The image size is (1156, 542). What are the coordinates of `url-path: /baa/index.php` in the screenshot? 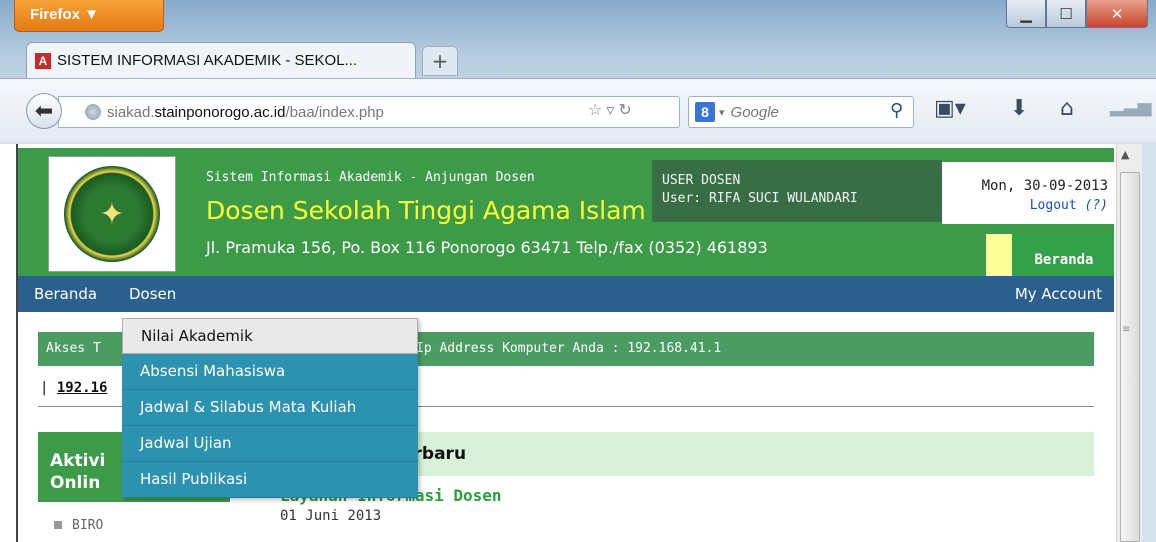 It's located at (334, 112).